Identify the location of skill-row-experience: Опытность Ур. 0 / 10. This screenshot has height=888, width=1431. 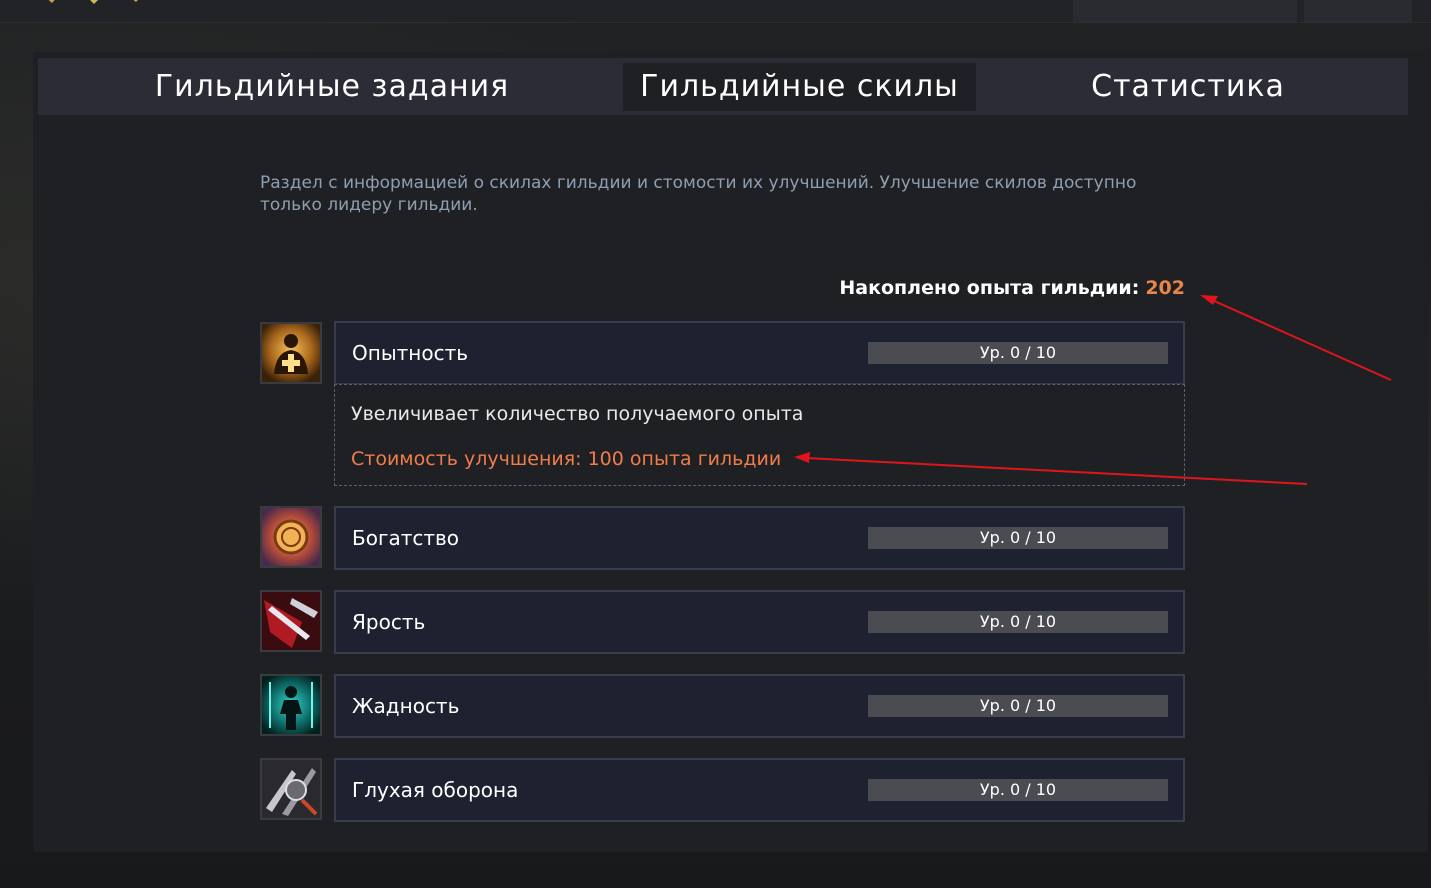
(759, 353).